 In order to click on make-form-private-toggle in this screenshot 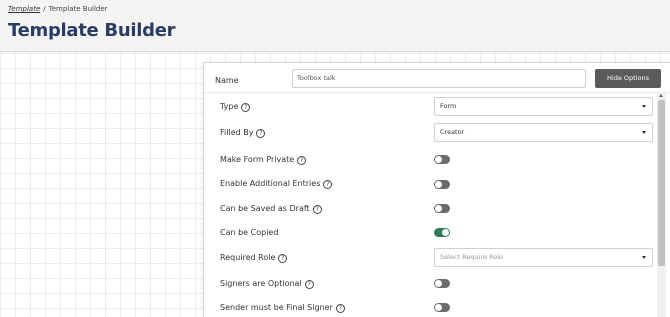, I will do `click(442, 159)`.